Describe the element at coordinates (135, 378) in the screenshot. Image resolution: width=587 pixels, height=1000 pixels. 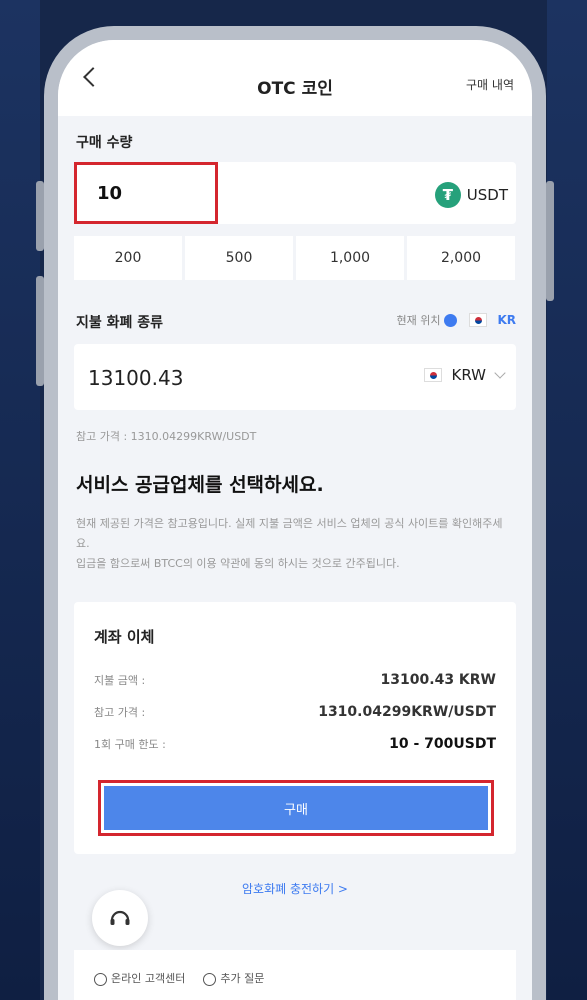
I see `payment-amount: 13100.43` at that location.